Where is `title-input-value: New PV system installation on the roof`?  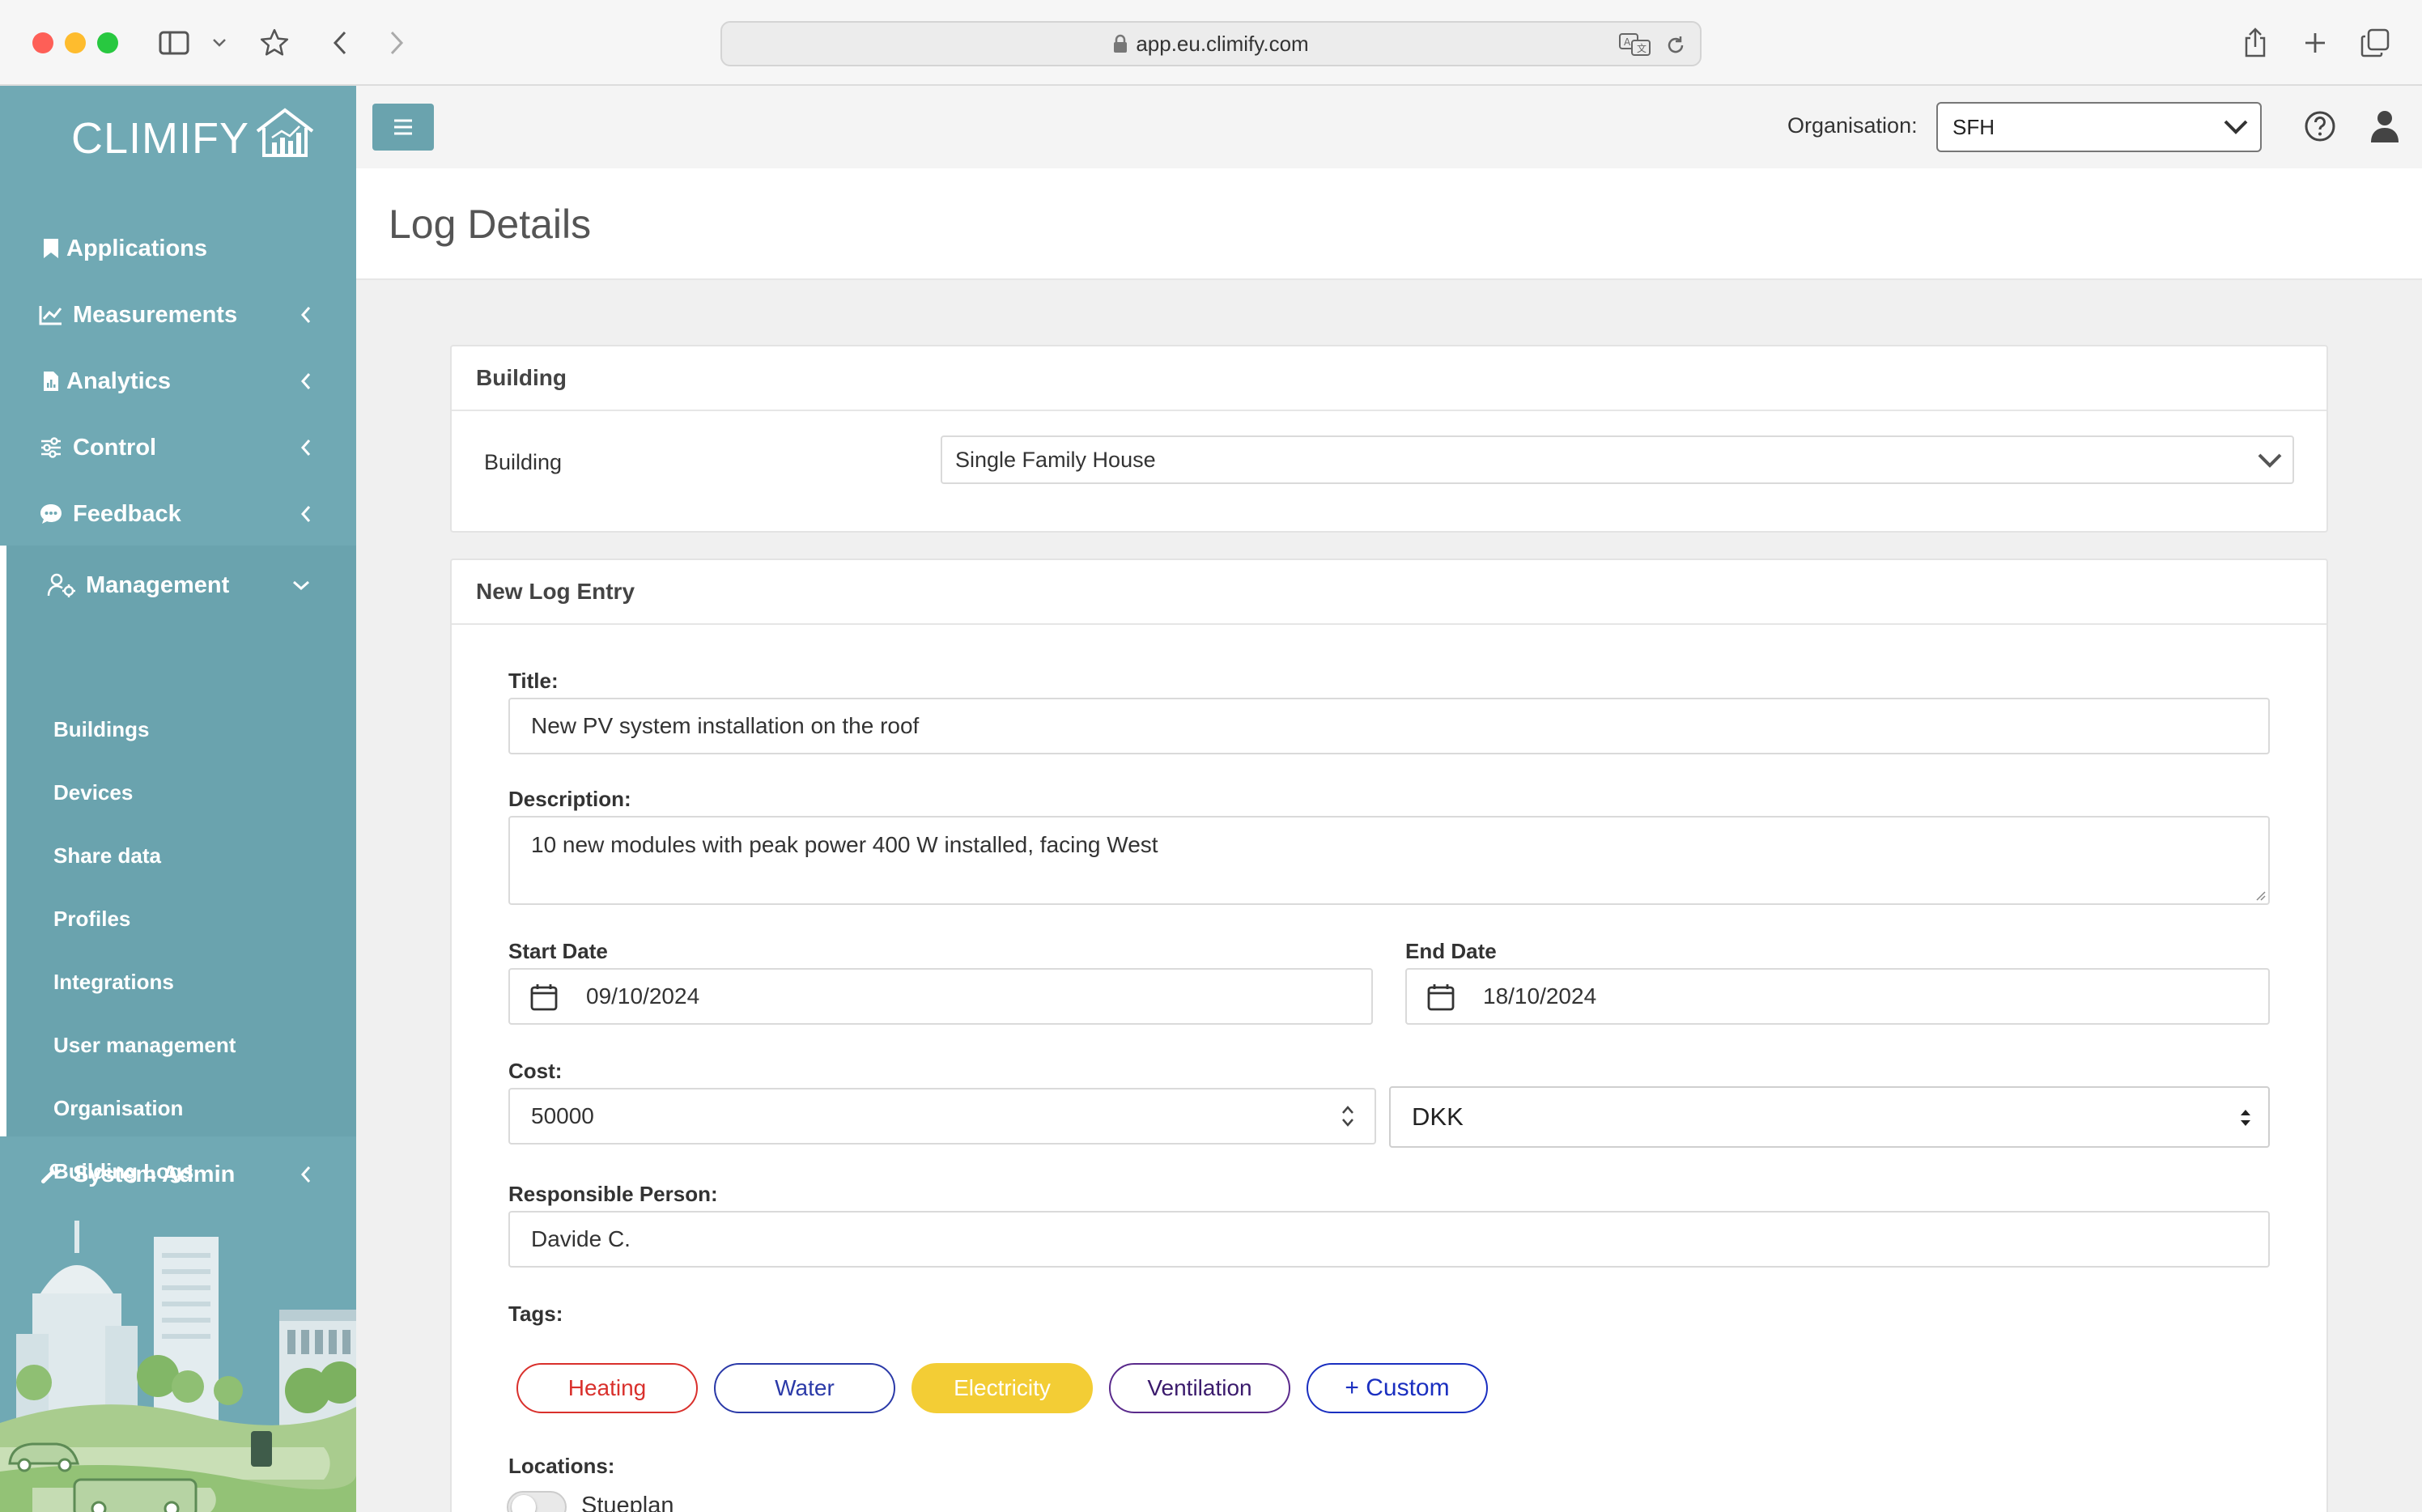 title-input-value: New PV system installation on the roof is located at coordinates (725, 725).